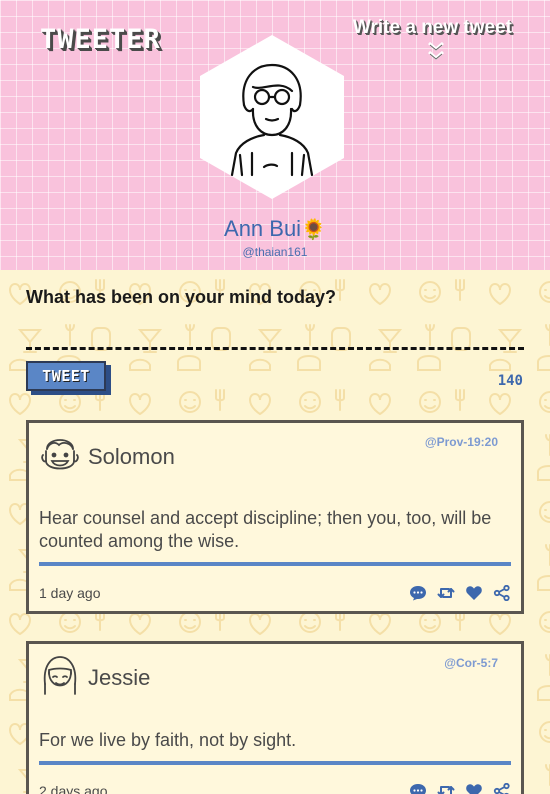  What do you see at coordinates (100, 39) in the screenshot?
I see `brand-logo: TWEETER` at bounding box center [100, 39].